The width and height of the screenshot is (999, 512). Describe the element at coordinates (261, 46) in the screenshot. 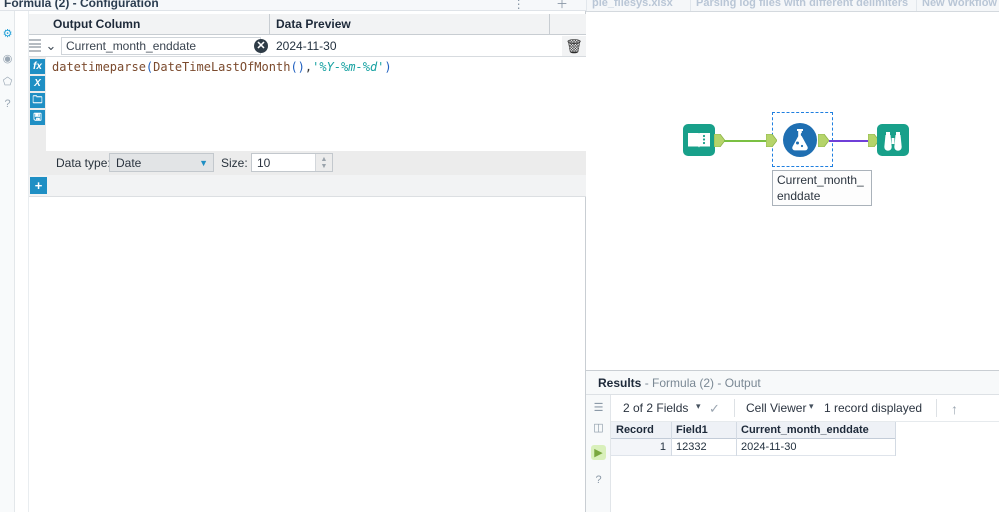

I see `clear-icon: ✕` at that location.